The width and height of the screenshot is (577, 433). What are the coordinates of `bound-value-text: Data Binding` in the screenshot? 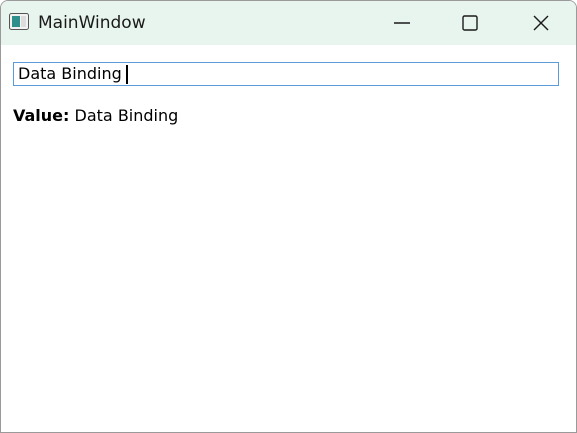 It's located at (126, 115).